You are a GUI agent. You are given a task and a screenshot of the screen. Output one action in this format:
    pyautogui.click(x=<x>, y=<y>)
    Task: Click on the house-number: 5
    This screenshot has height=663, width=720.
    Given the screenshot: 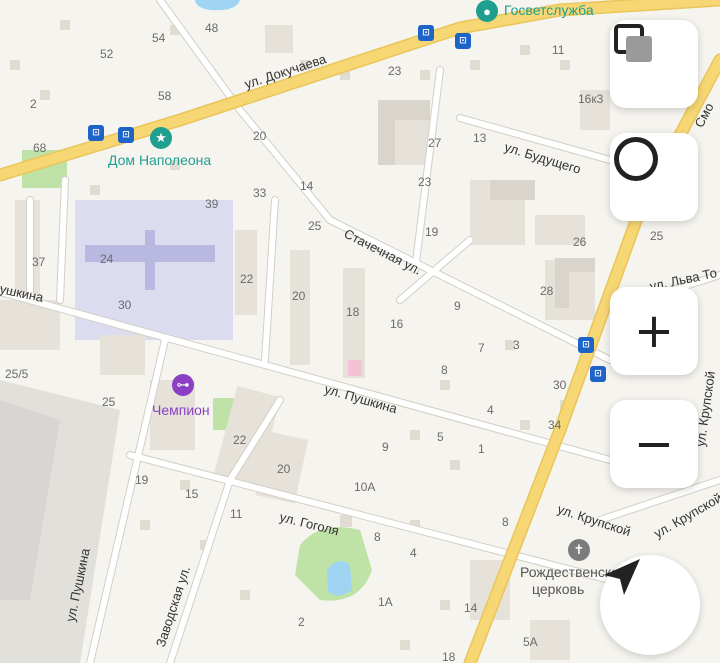 What is the action you would take?
    pyautogui.click(x=440, y=437)
    